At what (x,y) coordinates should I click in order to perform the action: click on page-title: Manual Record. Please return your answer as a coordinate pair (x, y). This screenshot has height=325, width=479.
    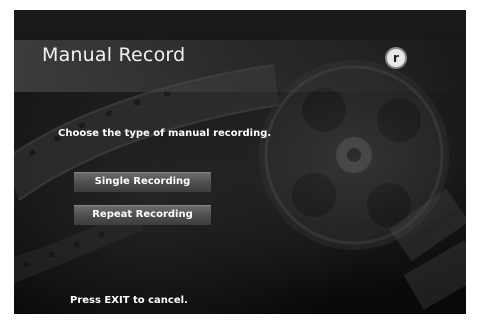
    Looking at the image, I should click on (114, 55).